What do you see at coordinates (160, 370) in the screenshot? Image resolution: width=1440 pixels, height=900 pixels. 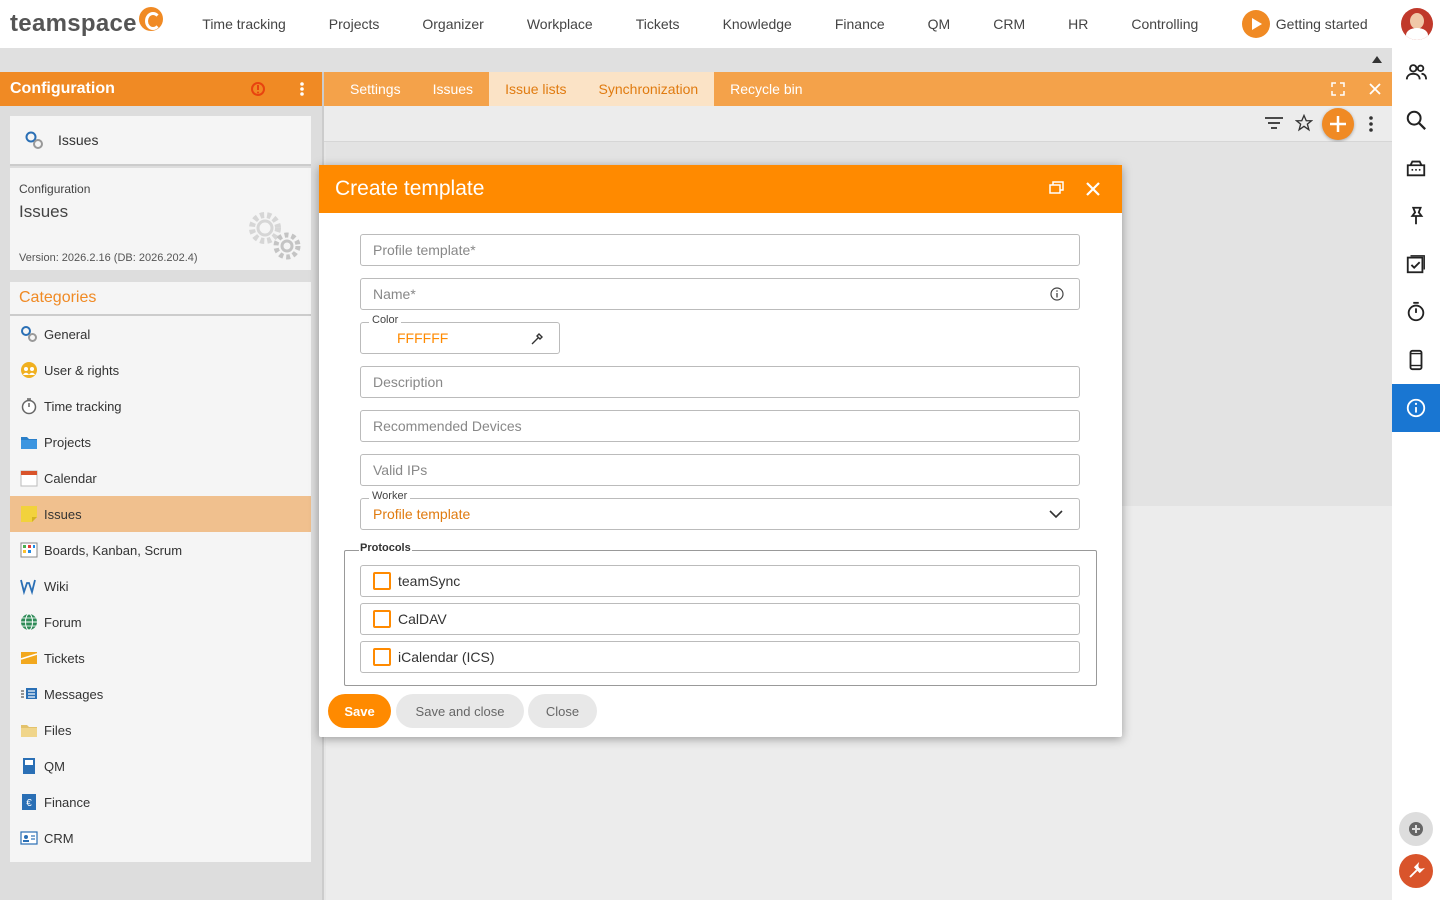 I see `category-user-rights: User & rights` at bounding box center [160, 370].